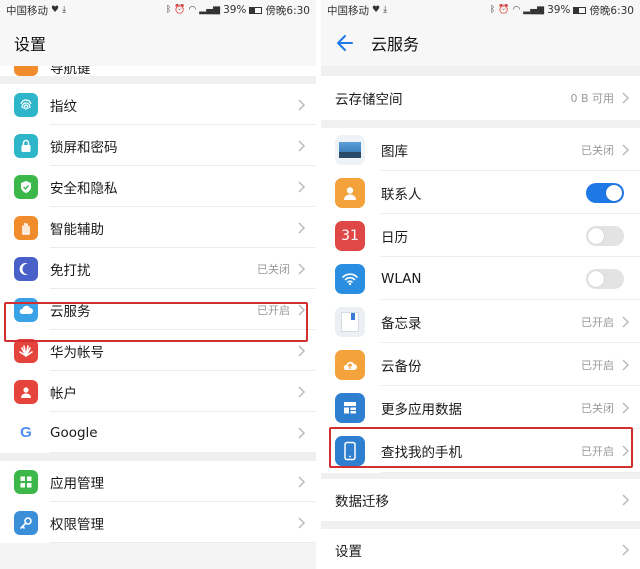 The image size is (640, 569). Describe the element at coordinates (597, 365) in the screenshot. I see `cloud-sync-item-value: 已开启` at that location.